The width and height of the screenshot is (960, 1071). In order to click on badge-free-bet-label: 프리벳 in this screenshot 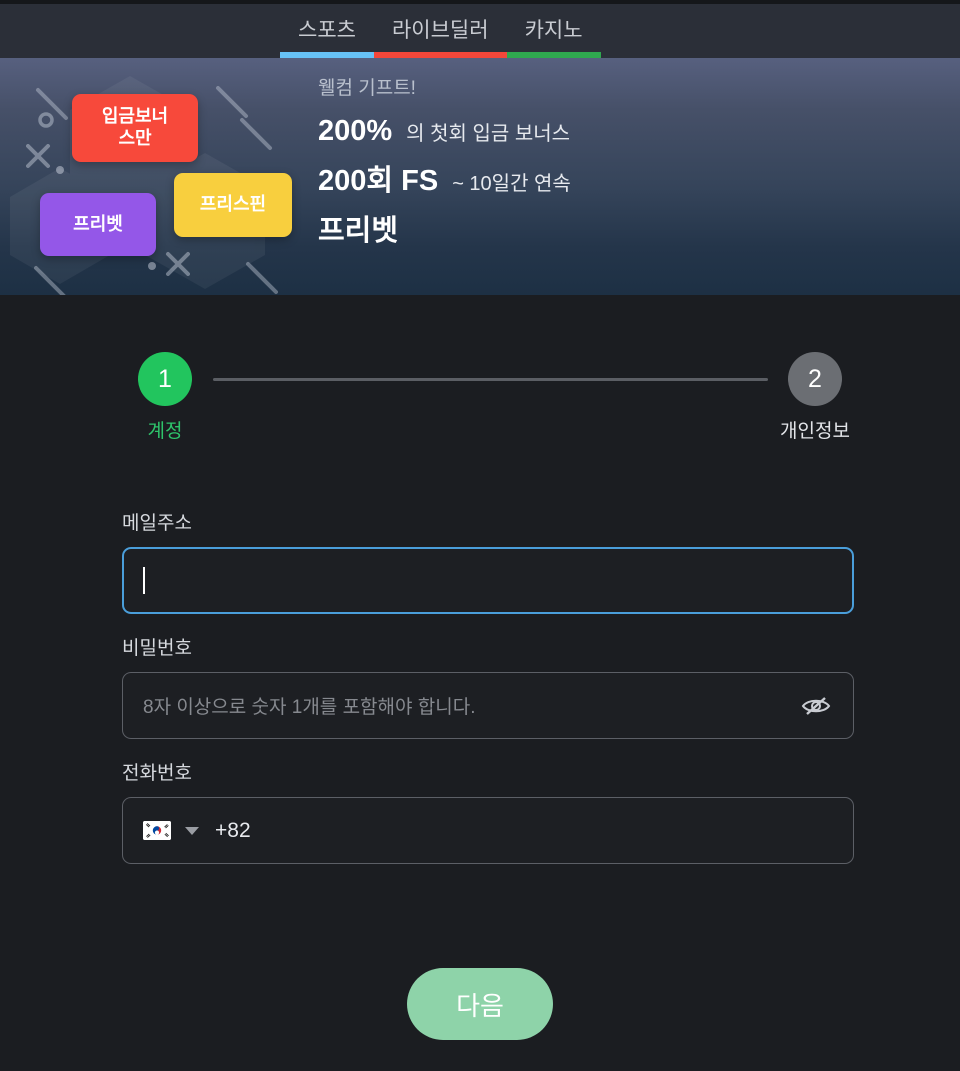, I will do `click(98, 223)`.